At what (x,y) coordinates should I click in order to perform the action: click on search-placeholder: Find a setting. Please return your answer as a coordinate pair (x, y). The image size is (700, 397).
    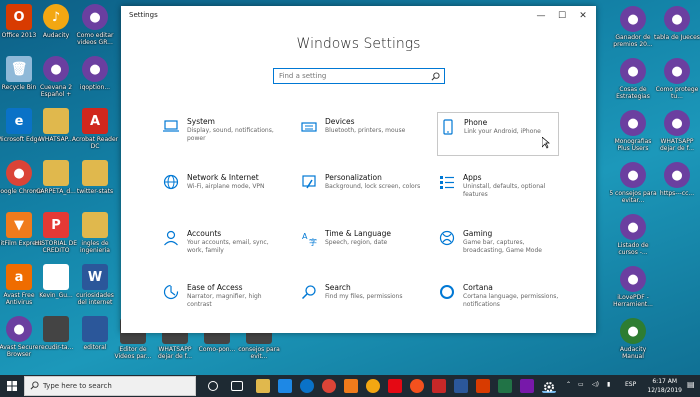
    Looking at the image, I should click on (303, 76).